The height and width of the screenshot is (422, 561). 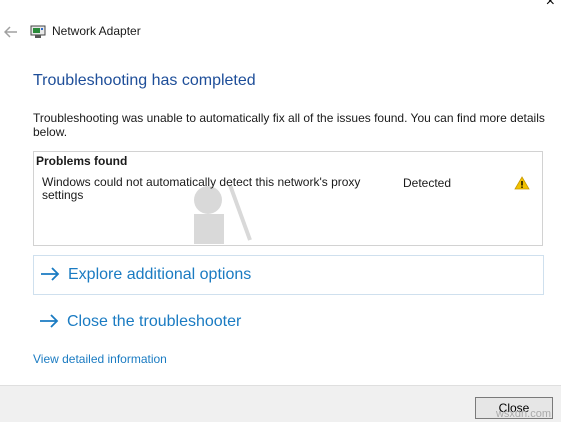 What do you see at coordinates (82, 161) in the screenshot?
I see `problems-found-heading: Problems found` at bounding box center [82, 161].